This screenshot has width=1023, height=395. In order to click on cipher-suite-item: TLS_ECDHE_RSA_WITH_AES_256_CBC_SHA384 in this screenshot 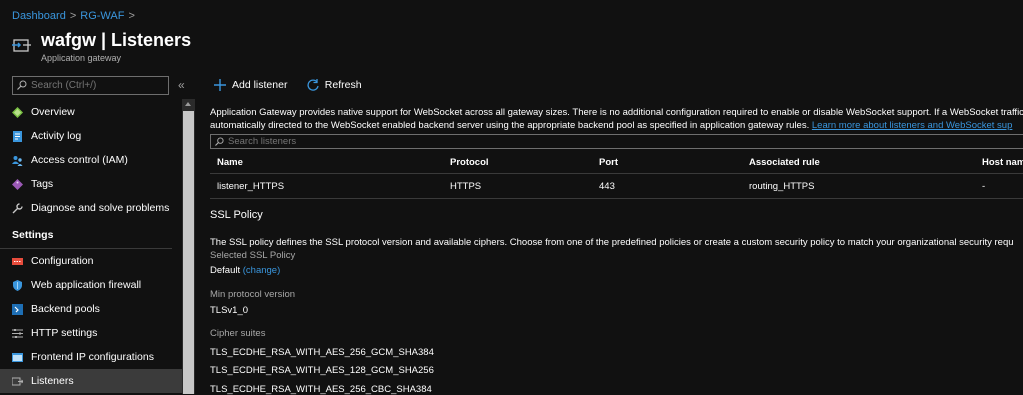, I will do `click(321, 389)`.